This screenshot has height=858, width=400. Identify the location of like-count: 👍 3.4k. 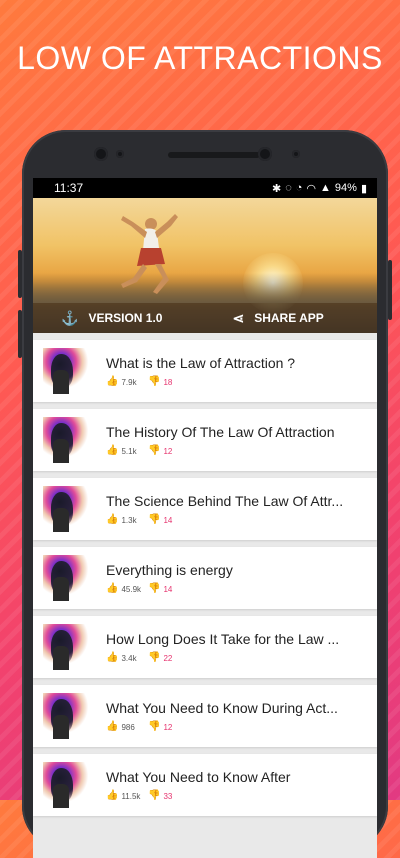
(121, 657).